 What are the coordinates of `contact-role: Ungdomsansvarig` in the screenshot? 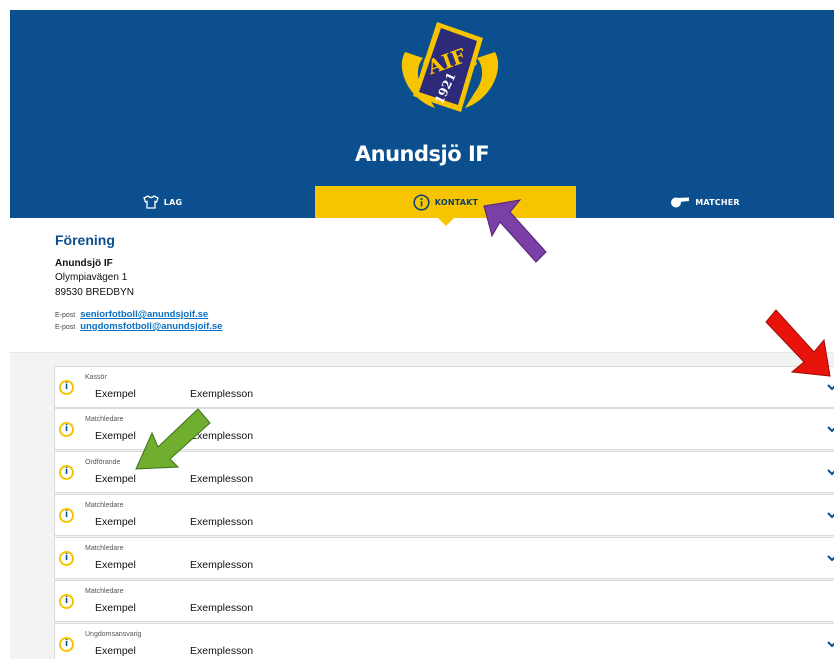 It's located at (113, 634).